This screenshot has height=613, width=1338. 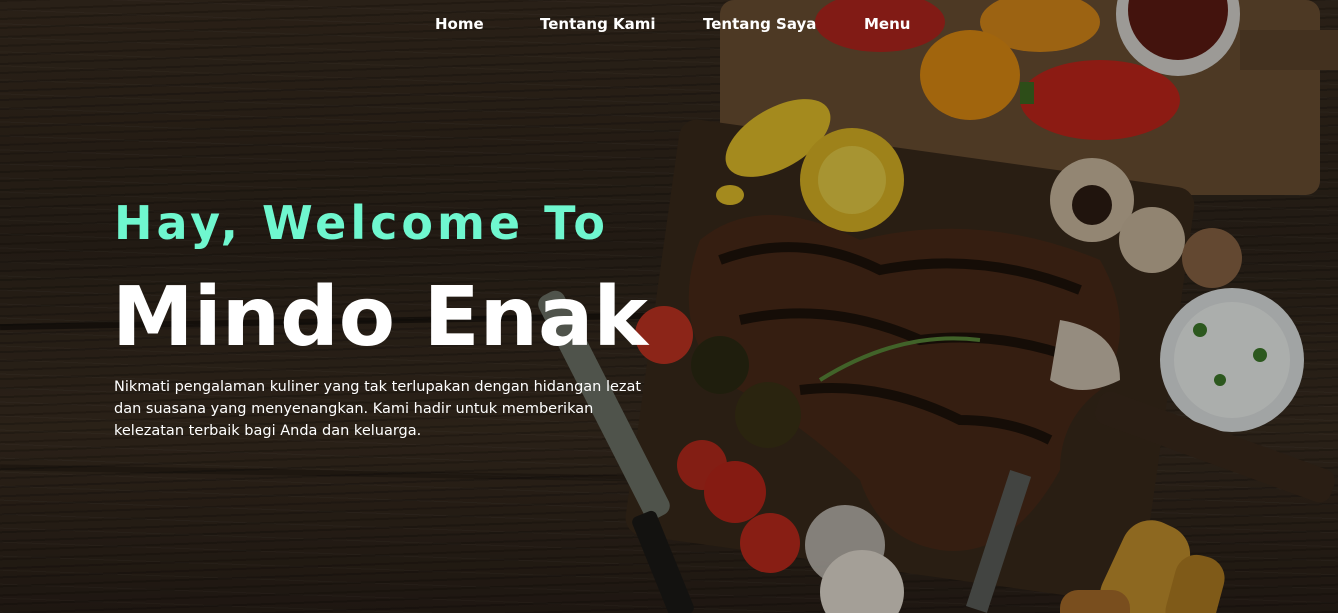 I want to click on nav-link-tentang-kami: Tentang Kami, so click(x=598, y=24).